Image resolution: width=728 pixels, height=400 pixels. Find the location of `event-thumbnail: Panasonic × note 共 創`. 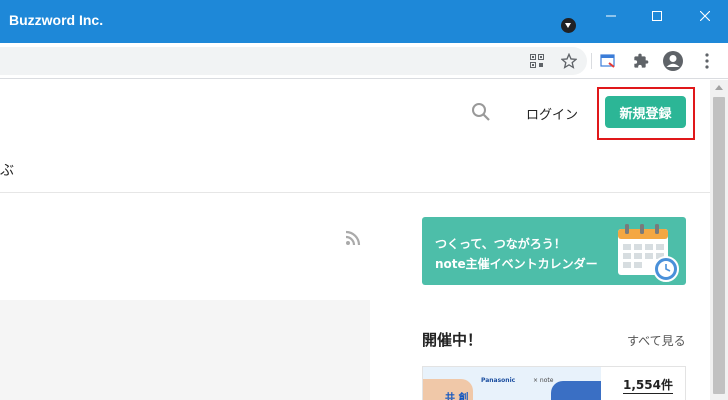

event-thumbnail: Panasonic × note 共 創 is located at coordinates (512, 383).